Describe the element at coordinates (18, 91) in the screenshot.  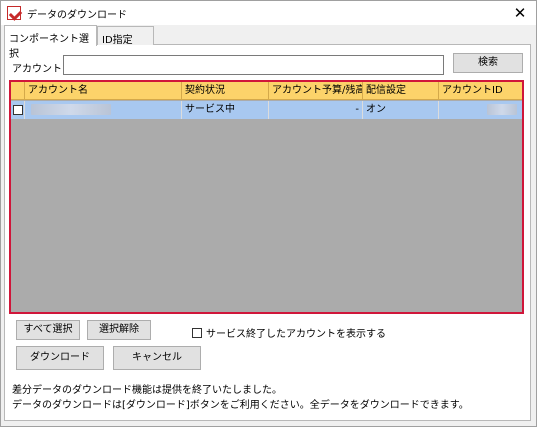
I see `header-checkbox-column` at that location.